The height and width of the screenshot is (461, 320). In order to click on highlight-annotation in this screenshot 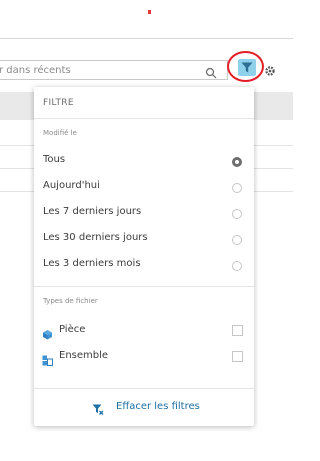, I will do `click(245, 66)`.